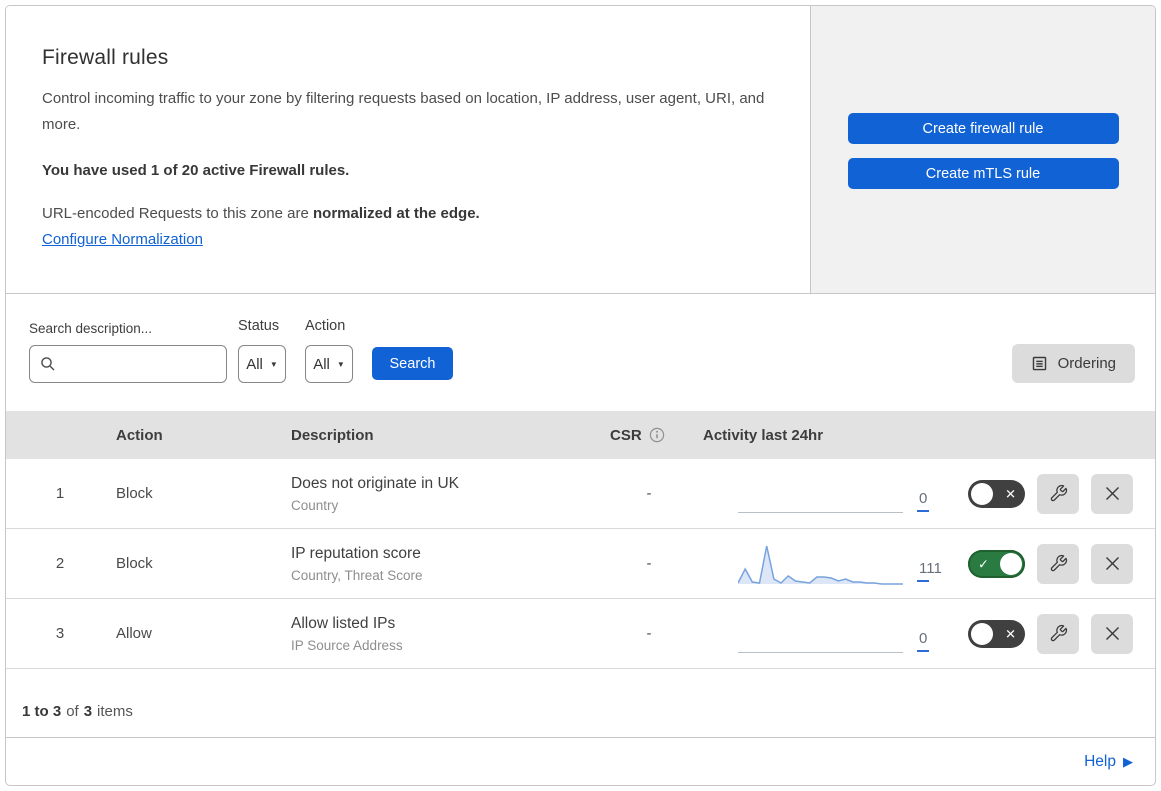  Describe the element at coordinates (983, 173) in the screenshot. I see `create-mtls-rule-button: Create mTLS rule` at that location.